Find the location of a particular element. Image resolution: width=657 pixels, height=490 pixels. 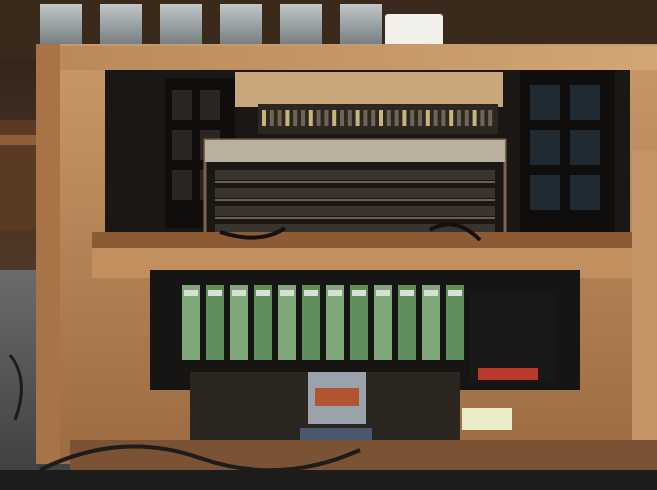

left-post is located at coordinates (48, 254).